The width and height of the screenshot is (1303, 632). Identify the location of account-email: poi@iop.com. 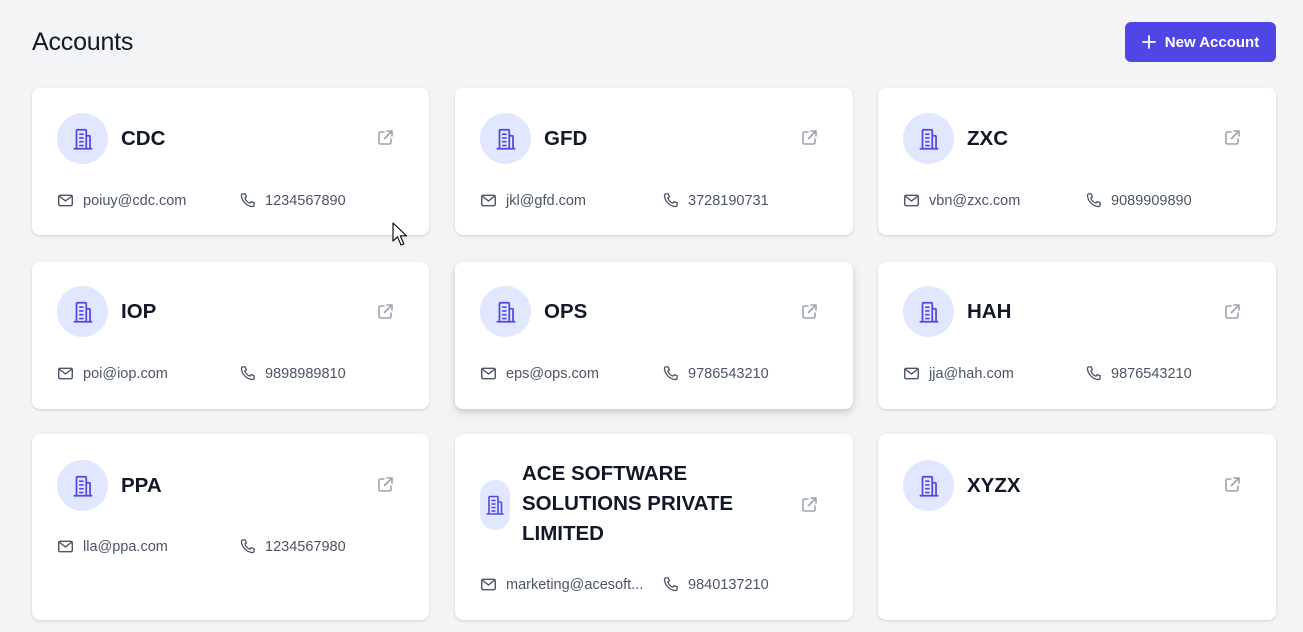
(112, 373).